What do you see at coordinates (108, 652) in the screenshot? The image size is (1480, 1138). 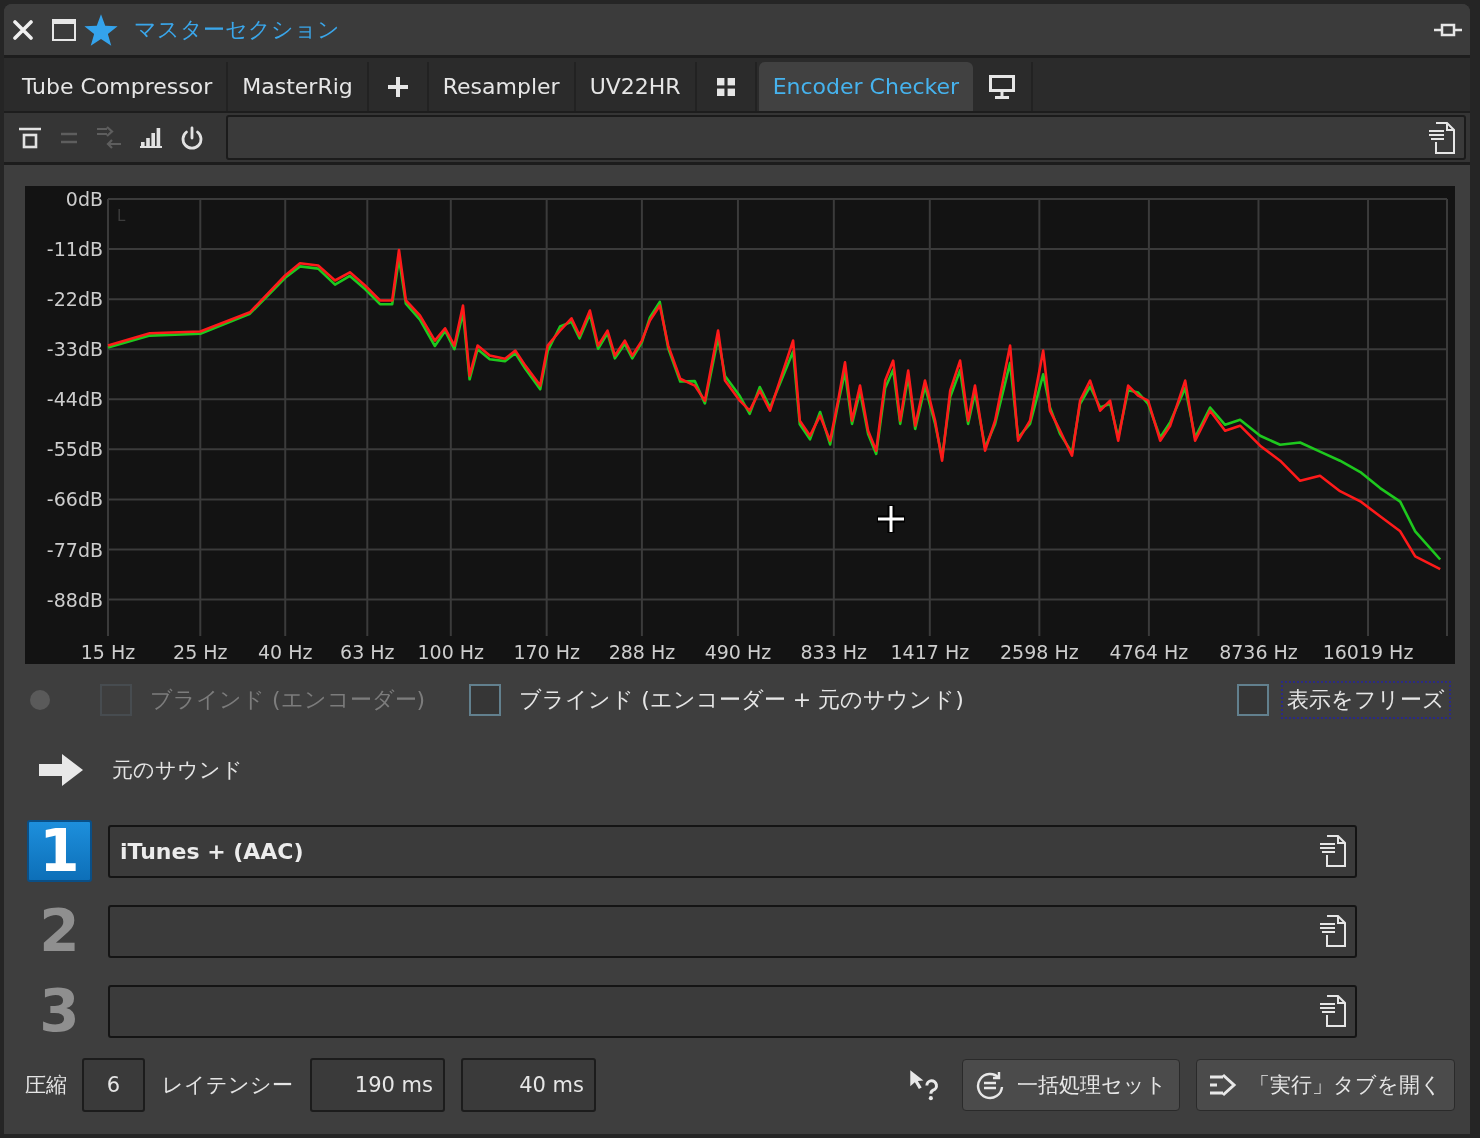 I see `x-tick-label: 15 Hz` at bounding box center [108, 652].